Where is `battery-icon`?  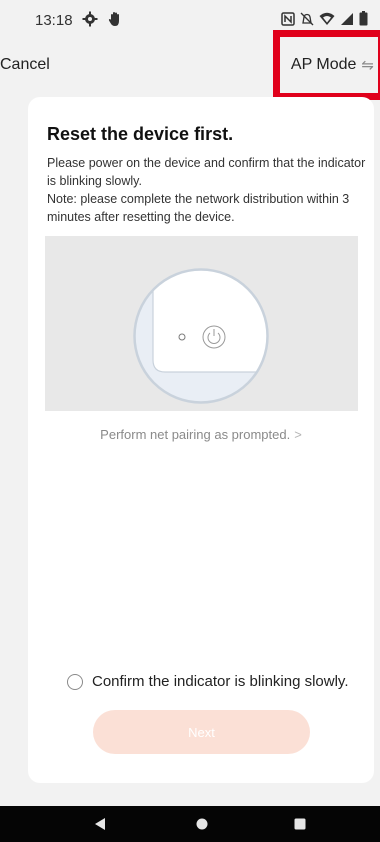
battery-icon is located at coordinates (363, 18).